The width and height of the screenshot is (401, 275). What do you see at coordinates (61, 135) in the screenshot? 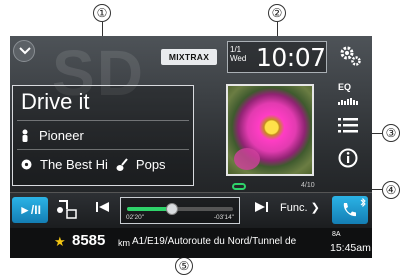
I see `artist-name: Pioneer` at bounding box center [61, 135].